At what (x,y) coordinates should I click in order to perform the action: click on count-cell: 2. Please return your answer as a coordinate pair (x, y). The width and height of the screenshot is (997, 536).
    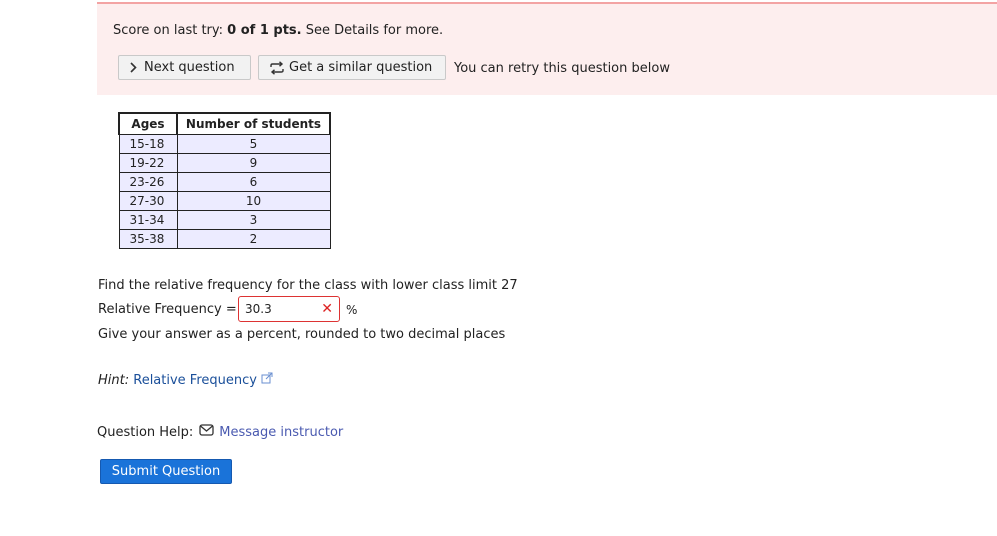
    Looking at the image, I should click on (253, 238).